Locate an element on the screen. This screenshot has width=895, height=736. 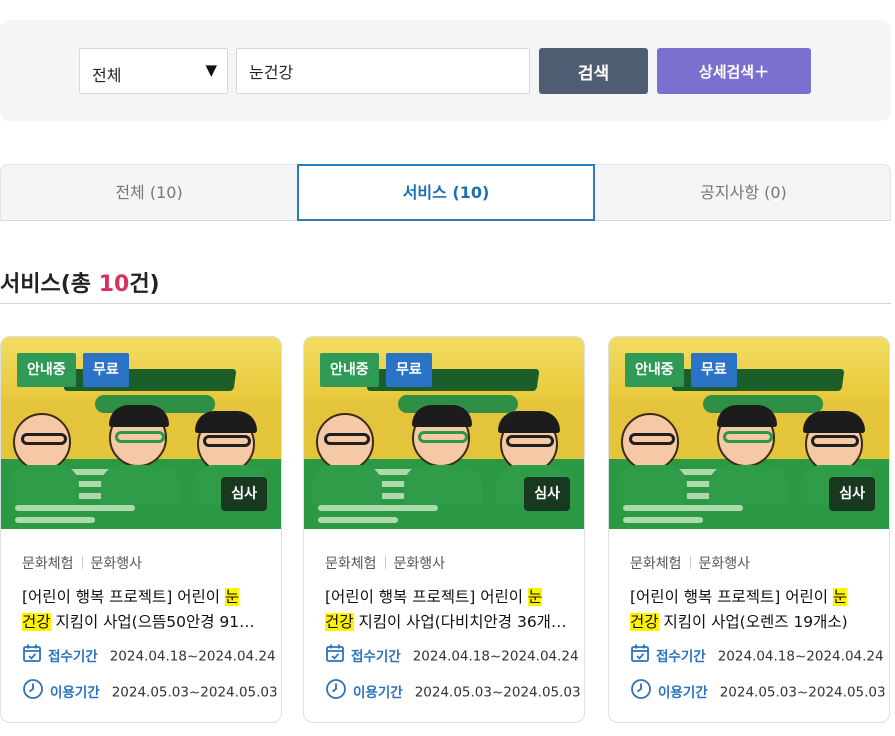
tab-all: 전체 (10) is located at coordinates (149, 192).